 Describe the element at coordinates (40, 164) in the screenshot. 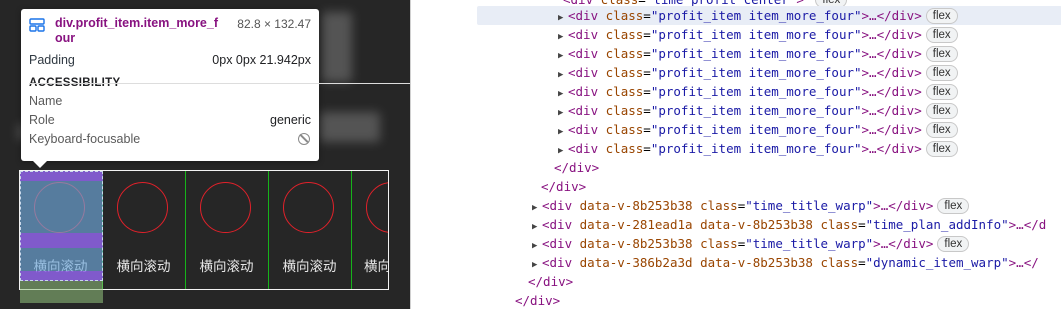

I see `tooltip-arrow` at that location.